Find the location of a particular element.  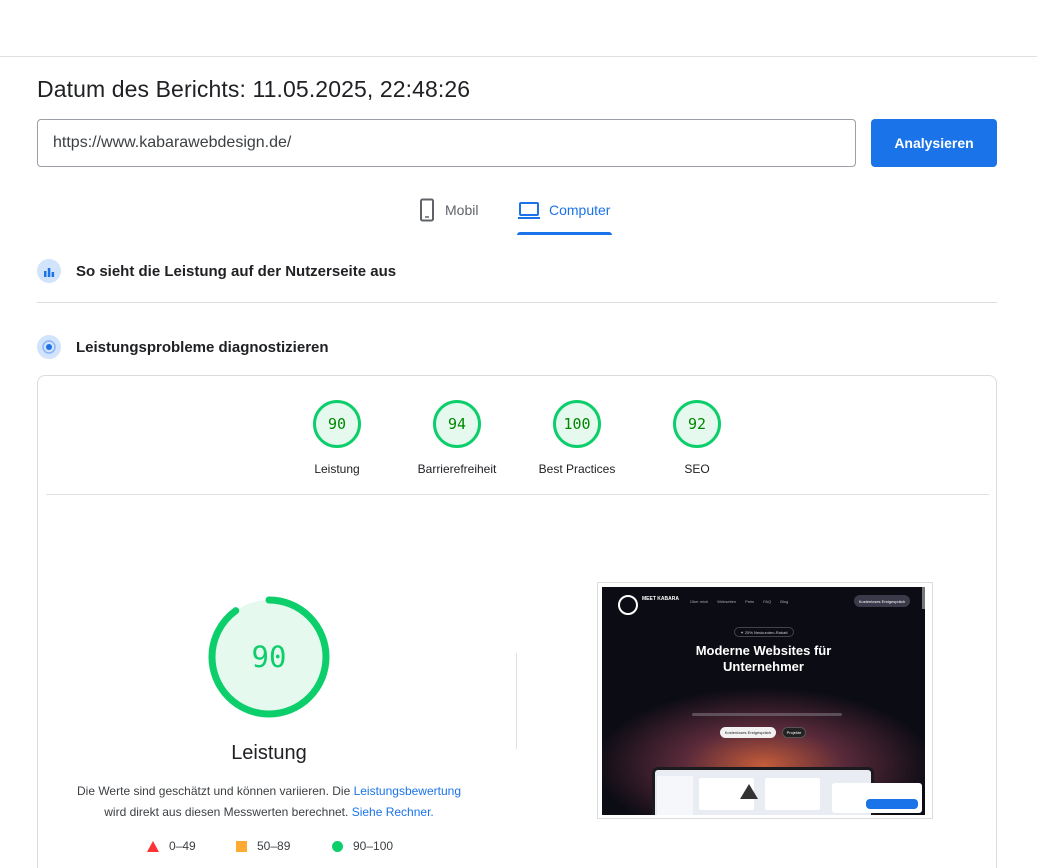

score-gauge-accessibility: 94 Barrierefreiheit is located at coordinates (457, 438).